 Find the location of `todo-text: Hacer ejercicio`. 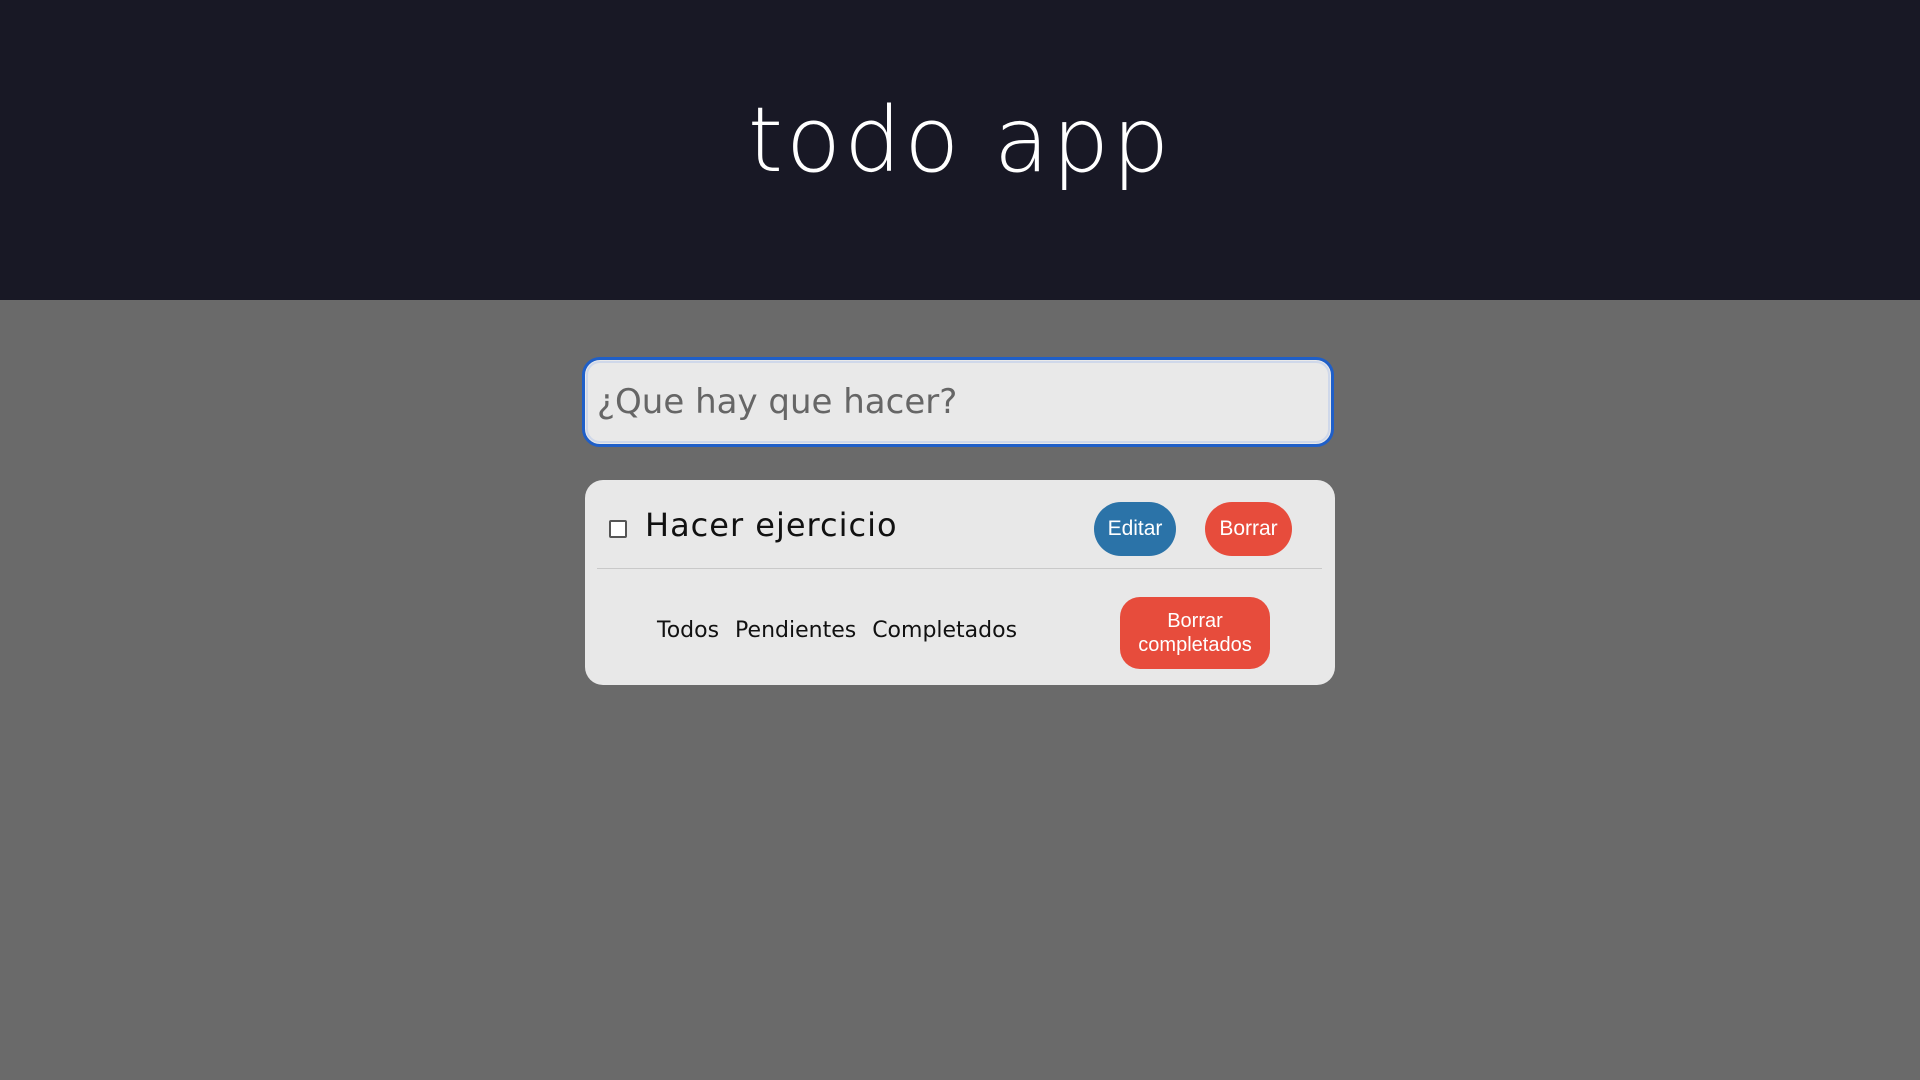

todo-text: Hacer ejercicio is located at coordinates (771, 525).